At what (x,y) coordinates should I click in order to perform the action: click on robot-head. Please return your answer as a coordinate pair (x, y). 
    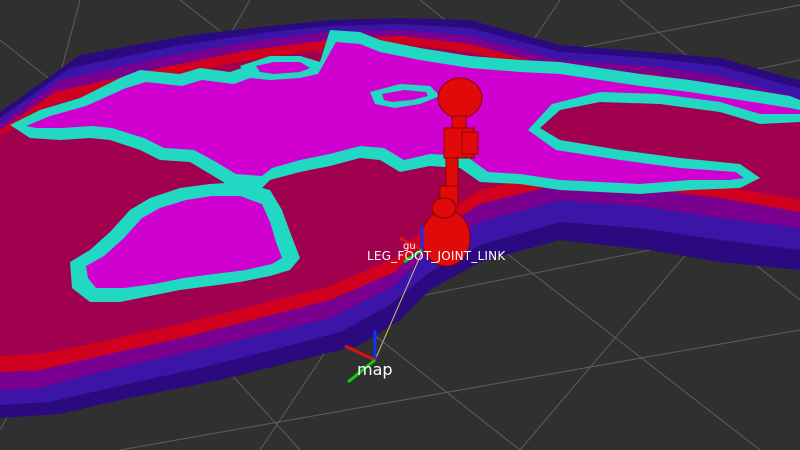
    Looking at the image, I should click on (460, 98).